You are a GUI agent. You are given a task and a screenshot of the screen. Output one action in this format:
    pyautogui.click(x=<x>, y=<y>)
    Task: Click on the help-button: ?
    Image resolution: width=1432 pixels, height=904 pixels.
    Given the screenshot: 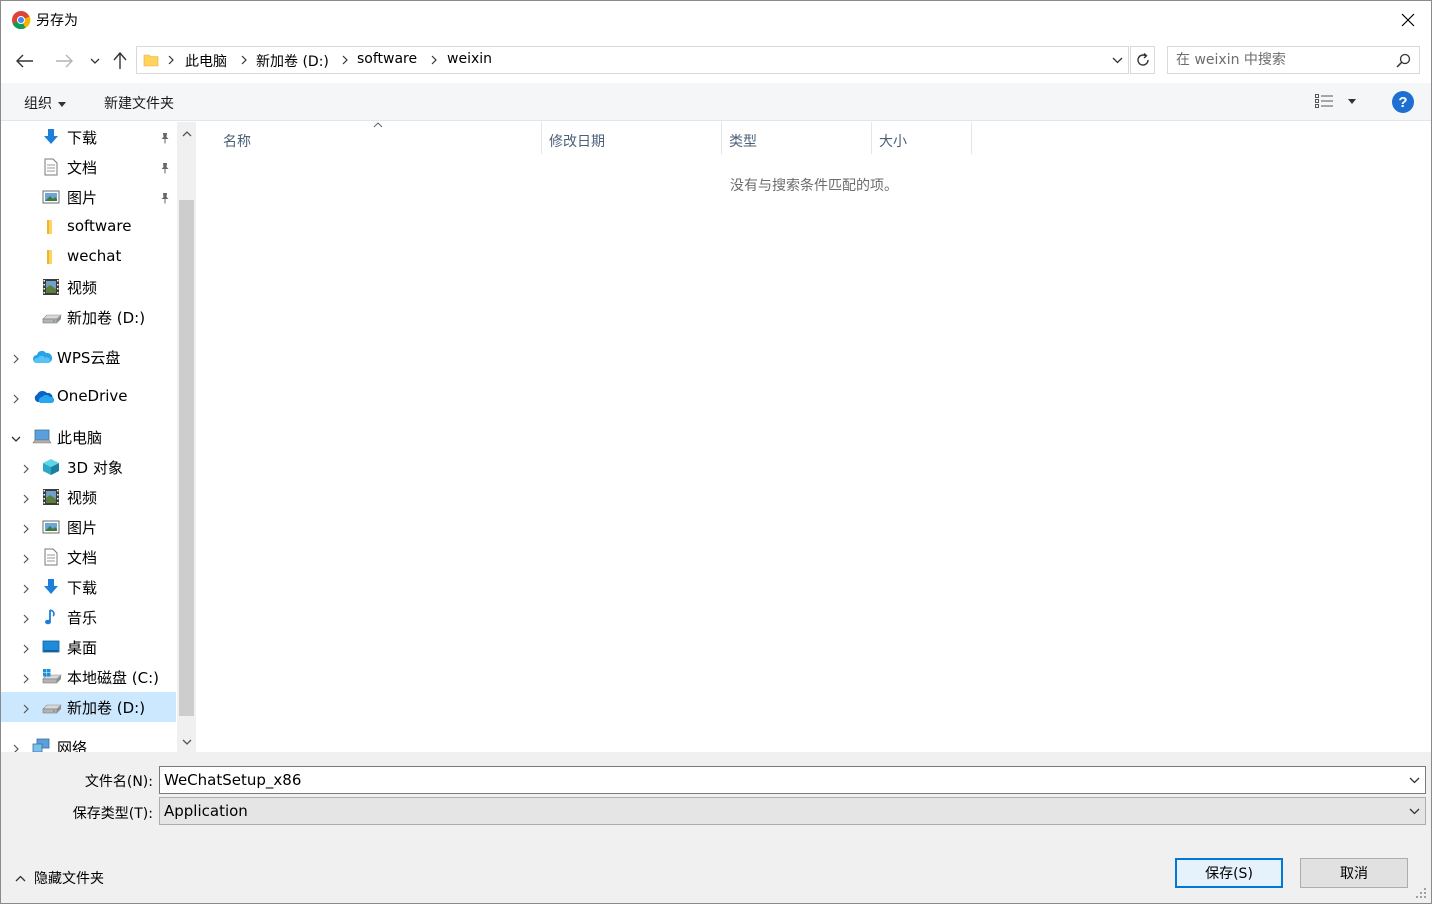 What is the action you would take?
    pyautogui.click(x=1403, y=102)
    